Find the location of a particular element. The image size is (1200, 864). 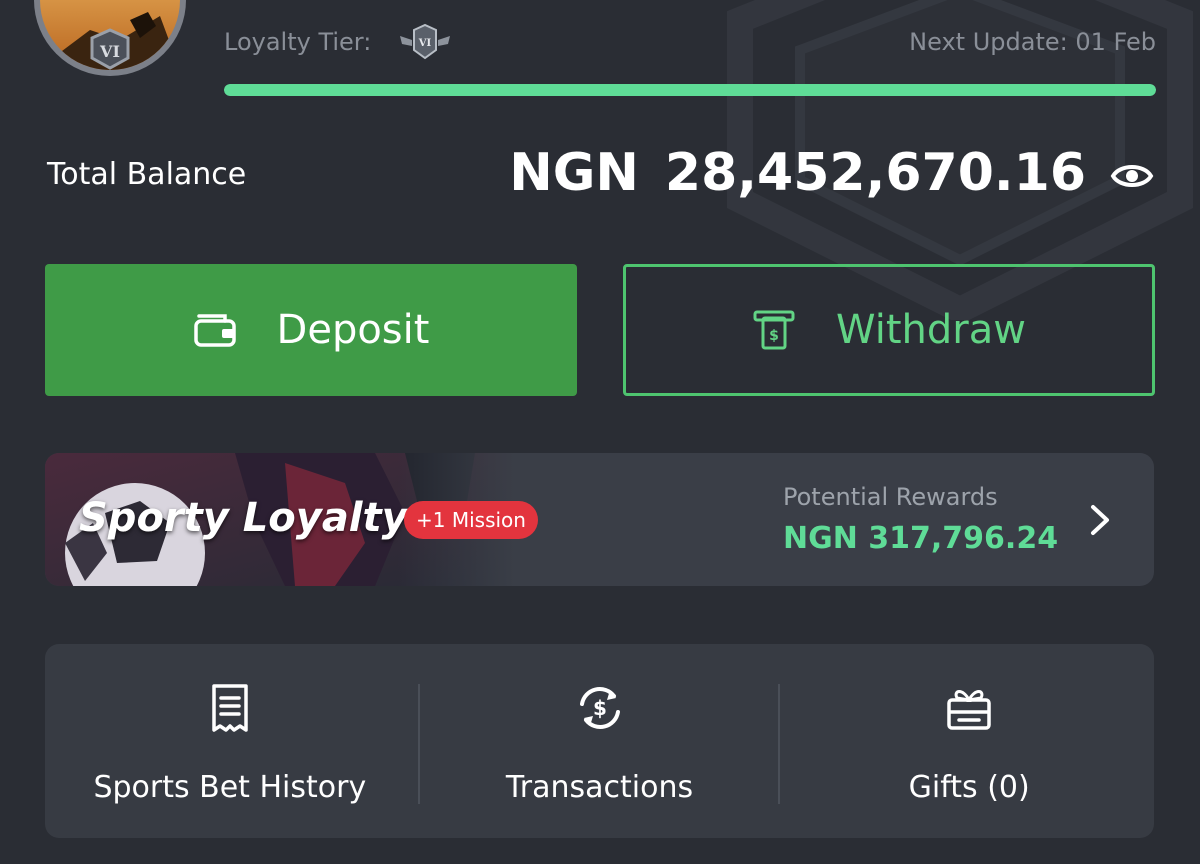

next-update-text: Next Update: 01 Feb is located at coordinates (1032, 42).